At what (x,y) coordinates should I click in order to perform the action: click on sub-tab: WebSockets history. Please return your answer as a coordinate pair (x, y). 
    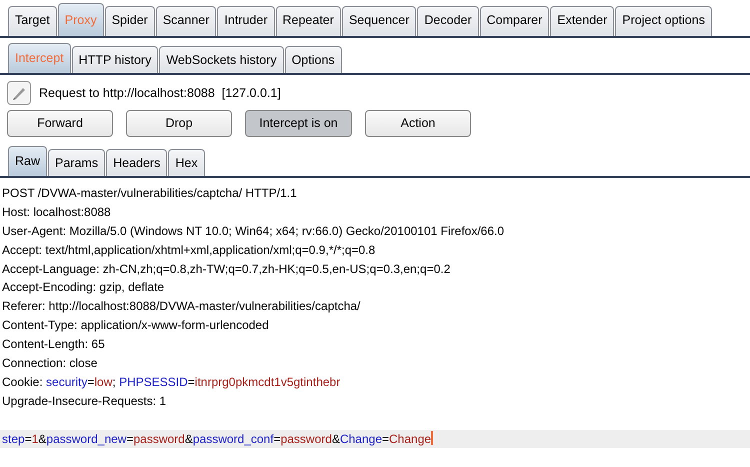
    Looking at the image, I should click on (221, 59).